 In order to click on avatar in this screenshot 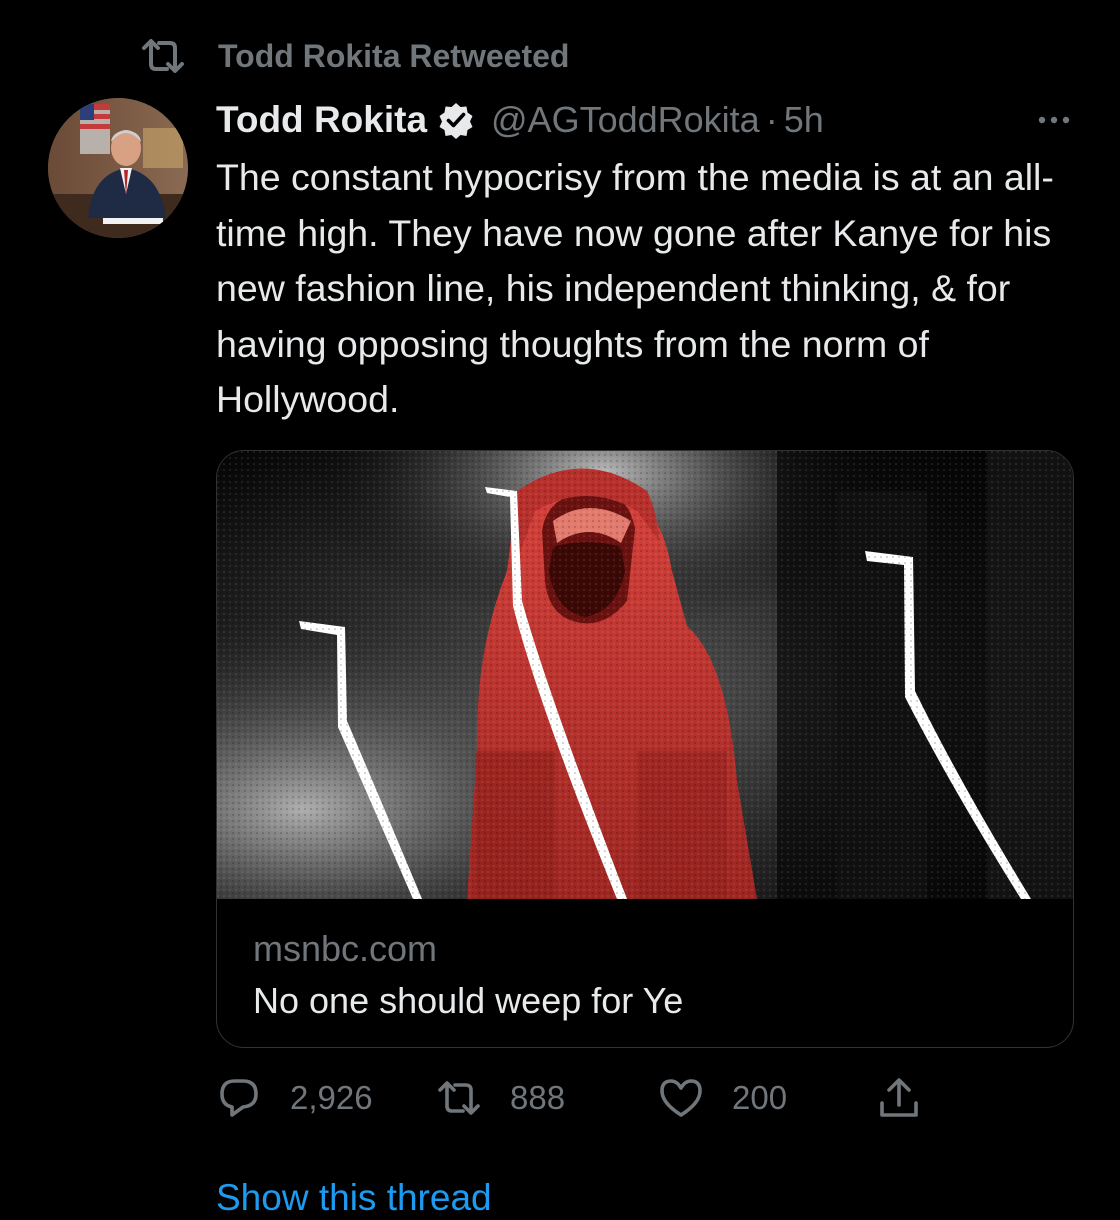, I will do `click(118, 168)`.